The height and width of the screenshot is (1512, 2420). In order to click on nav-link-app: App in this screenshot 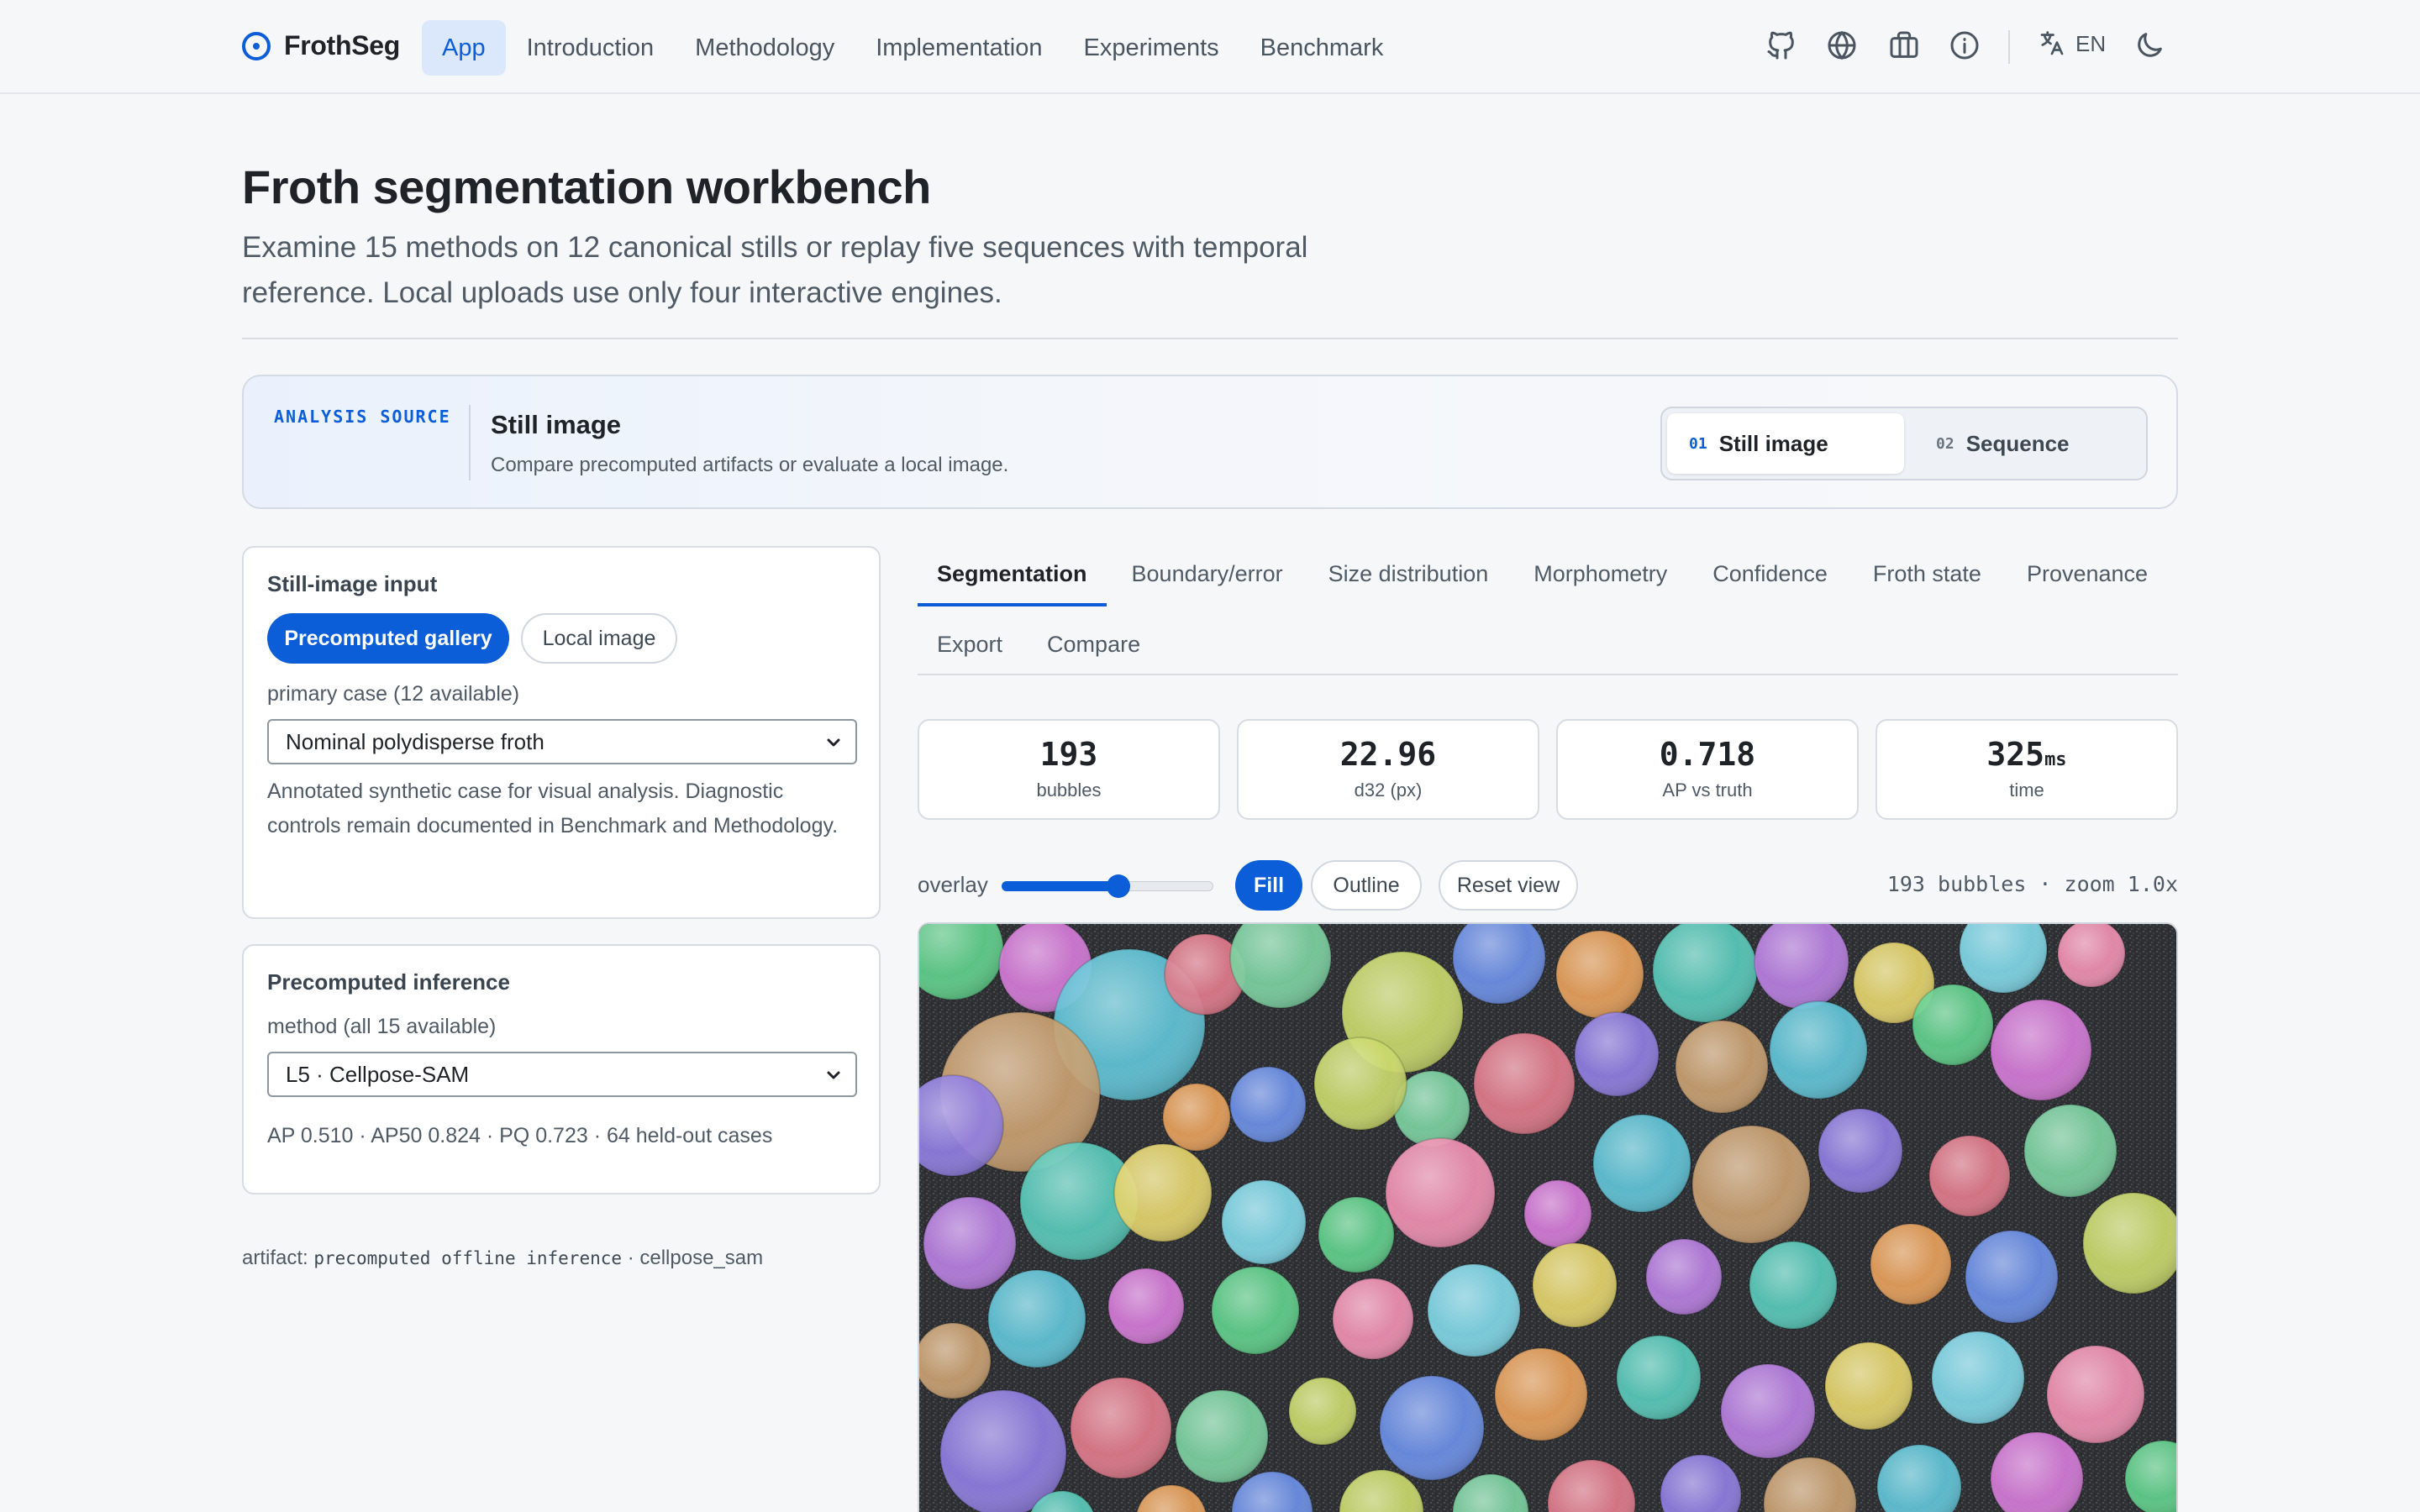, I will do `click(464, 48)`.